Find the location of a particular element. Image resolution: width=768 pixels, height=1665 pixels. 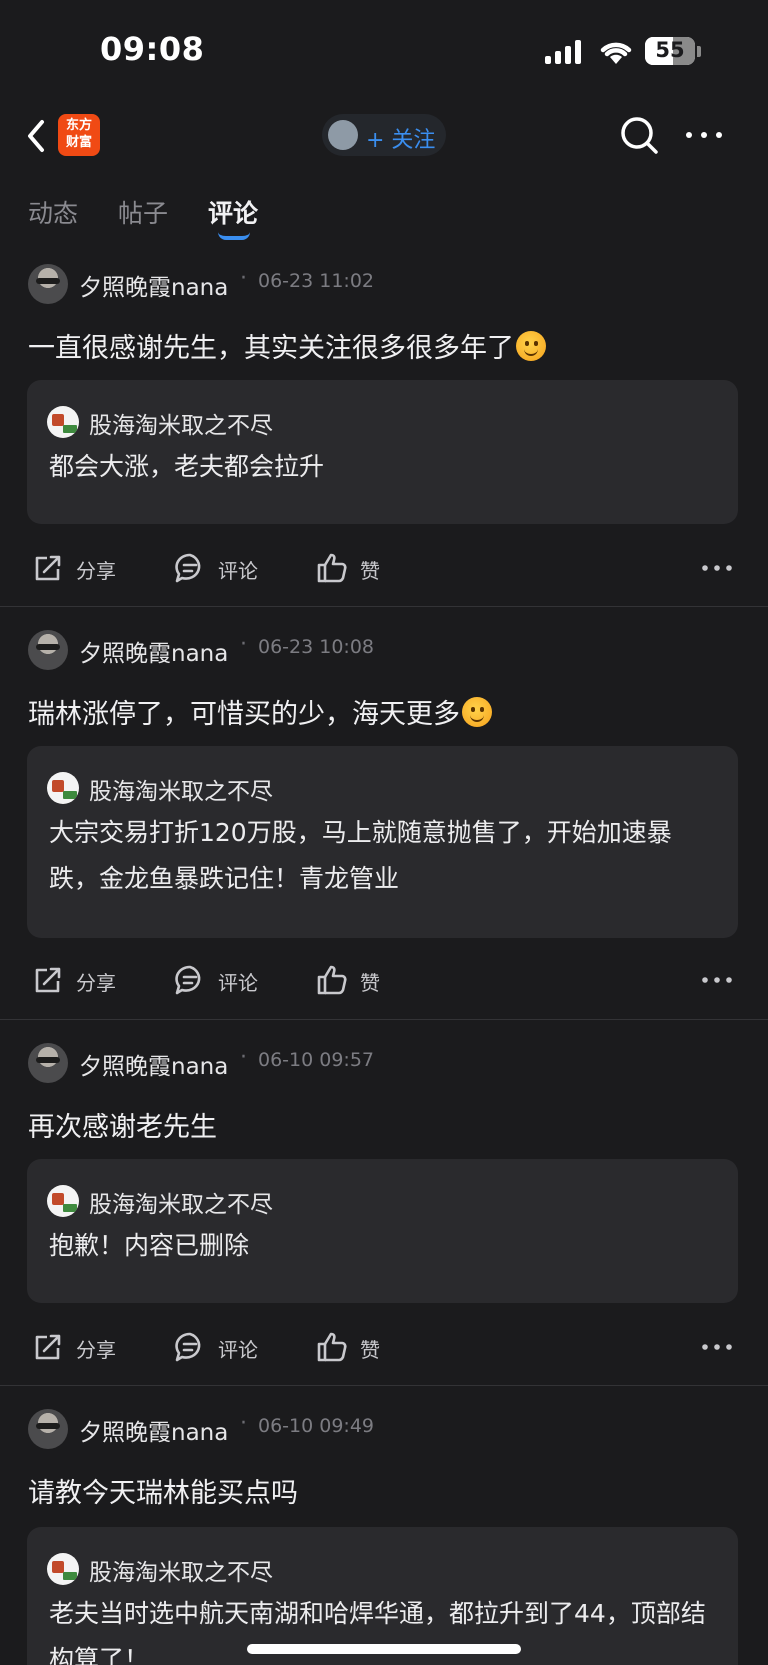

comment-header: 夕照晚霞nana · 06-23 10:08 is located at coordinates (378, 650).